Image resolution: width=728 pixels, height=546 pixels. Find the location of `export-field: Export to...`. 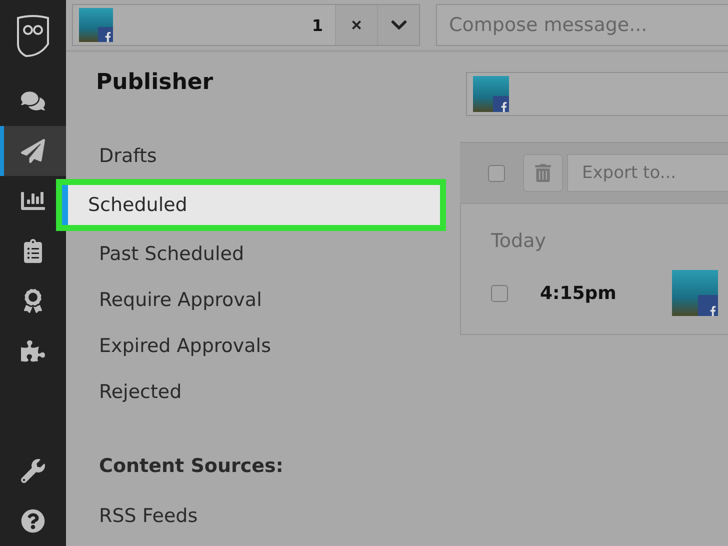

export-field: Export to... is located at coordinates (647, 173).